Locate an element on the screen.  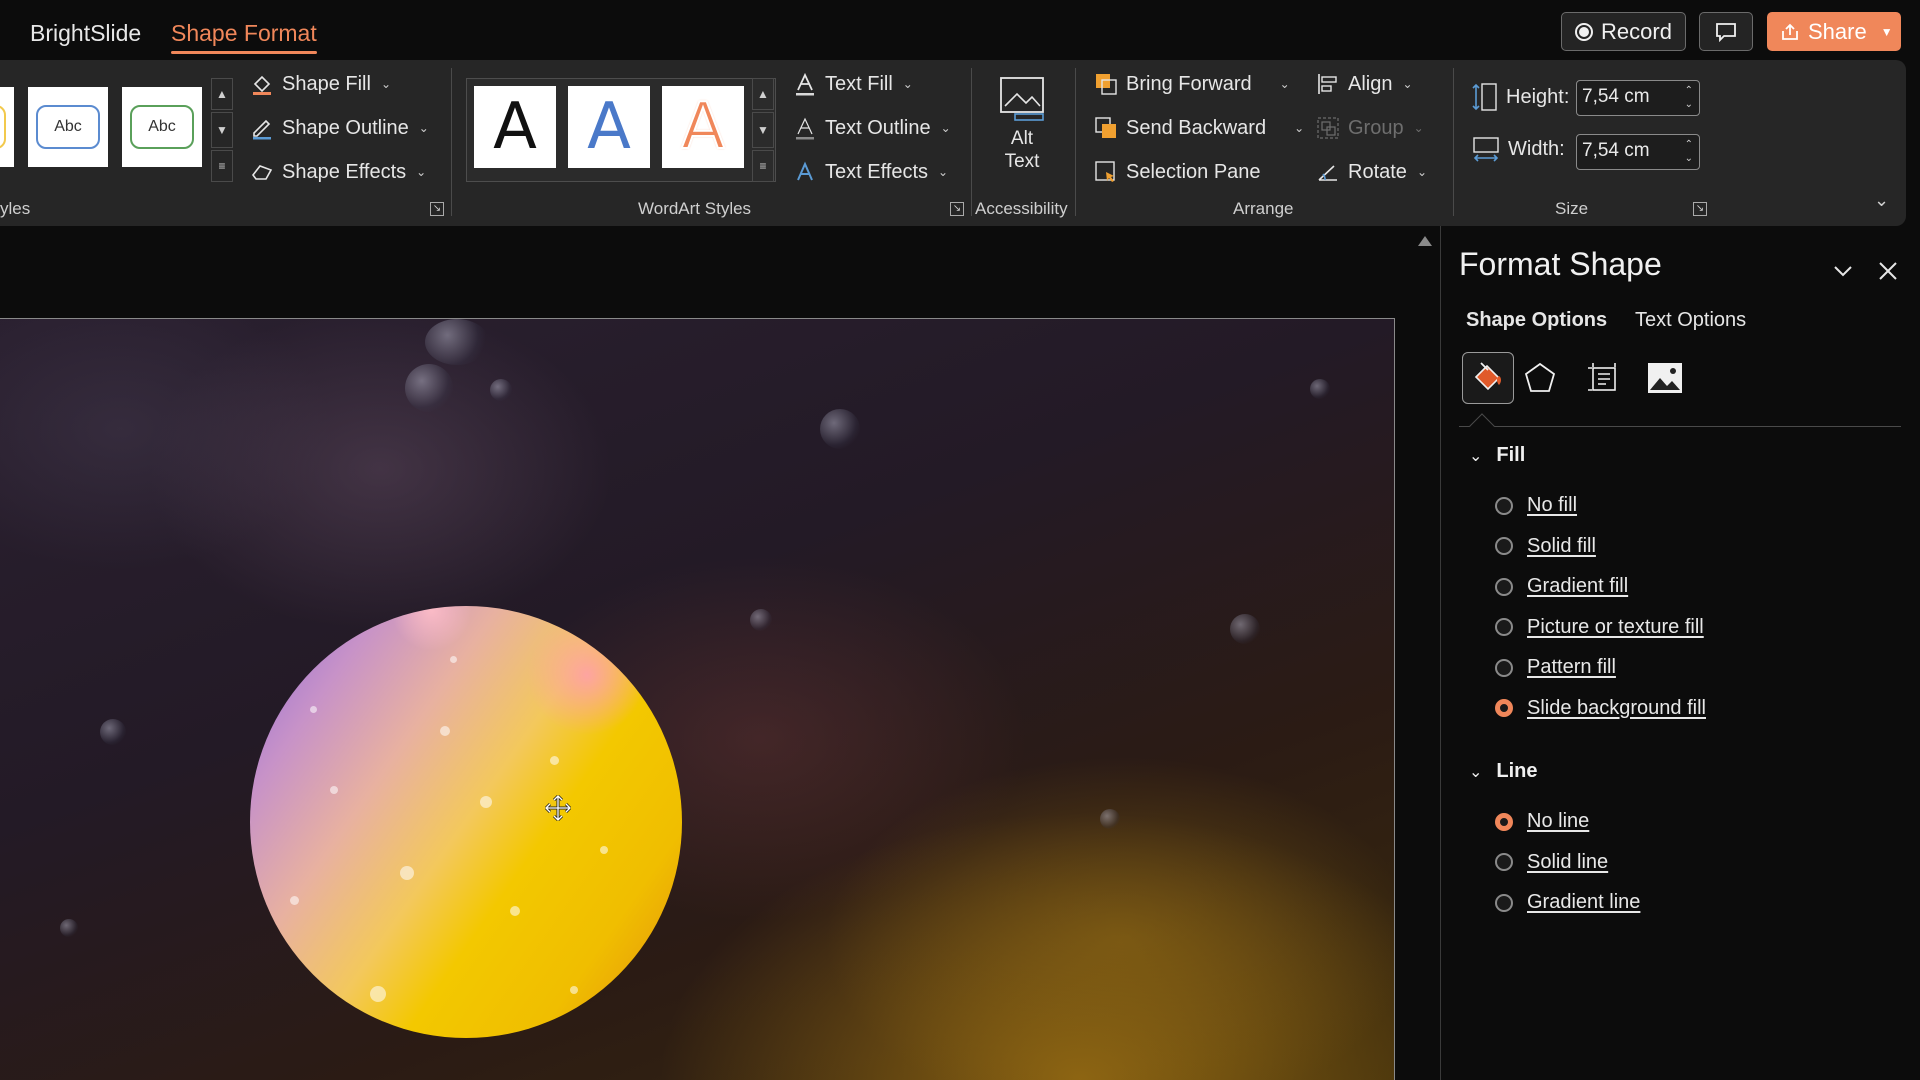
wordart-style-black: A is located at coordinates (515, 127).